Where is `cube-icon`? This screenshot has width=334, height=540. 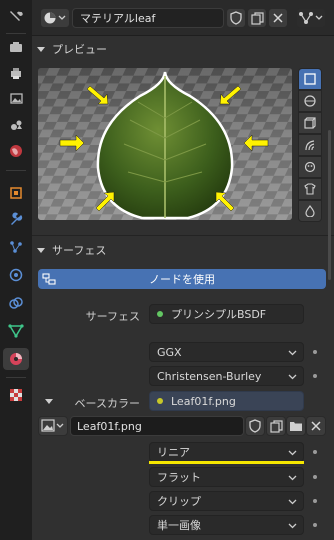 cube-icon is located at coordinates (310, 123).